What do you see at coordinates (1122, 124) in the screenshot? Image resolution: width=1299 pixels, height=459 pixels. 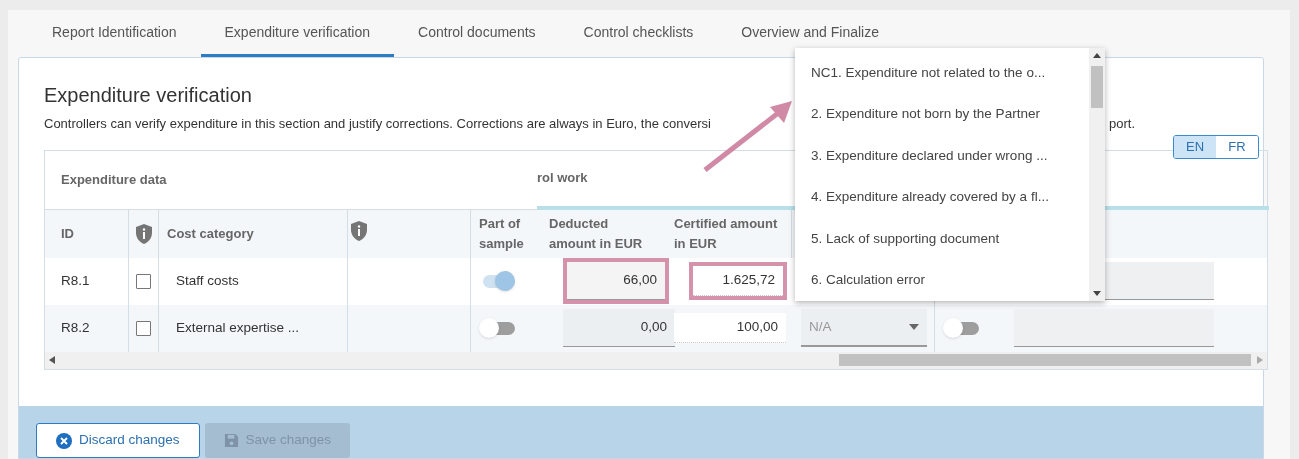 I see `section-description: port.` at bounding box center [1122, 124].